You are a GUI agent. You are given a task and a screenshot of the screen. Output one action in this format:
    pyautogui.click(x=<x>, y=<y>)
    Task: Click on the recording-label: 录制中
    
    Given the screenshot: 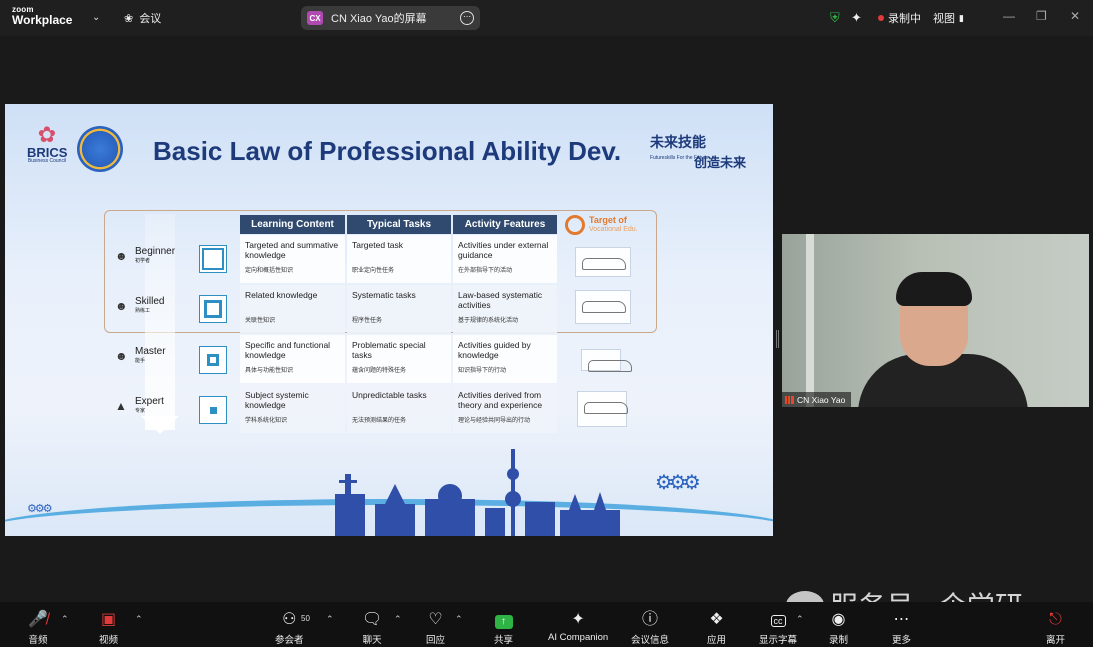 What is the action you would take?
    pyautogui.click(x=904, y=19)
    